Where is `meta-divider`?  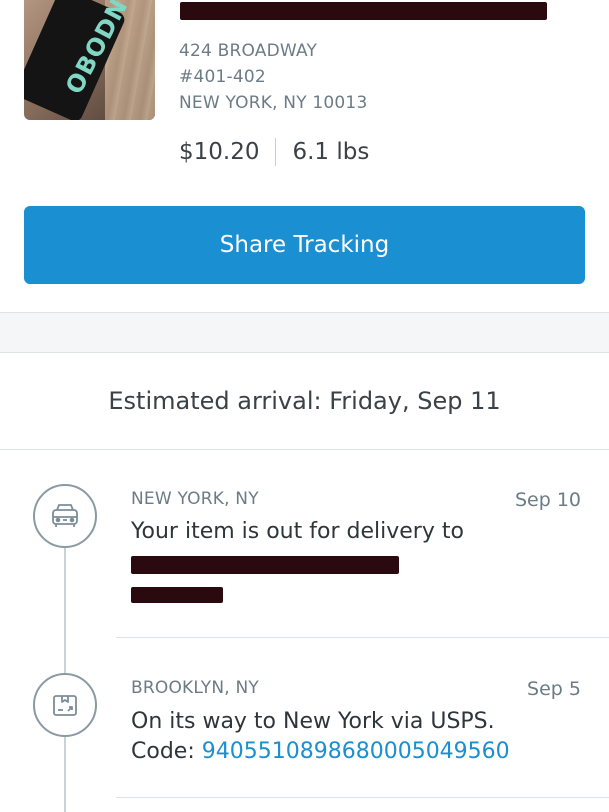
meta-divider is located at coordinates (276, 152).